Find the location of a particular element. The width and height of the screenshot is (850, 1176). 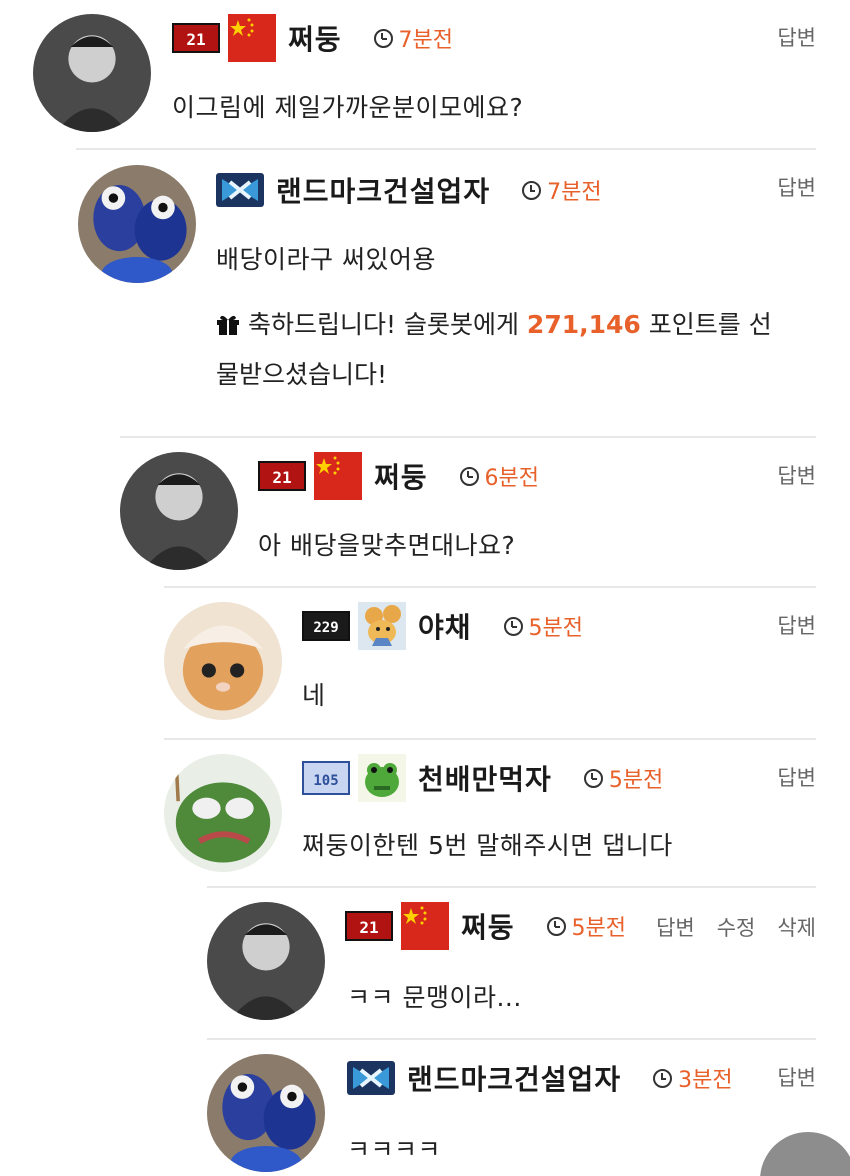

comment-4: 229 야채 5분전 답변 네 is located at coordinates (490, 662).